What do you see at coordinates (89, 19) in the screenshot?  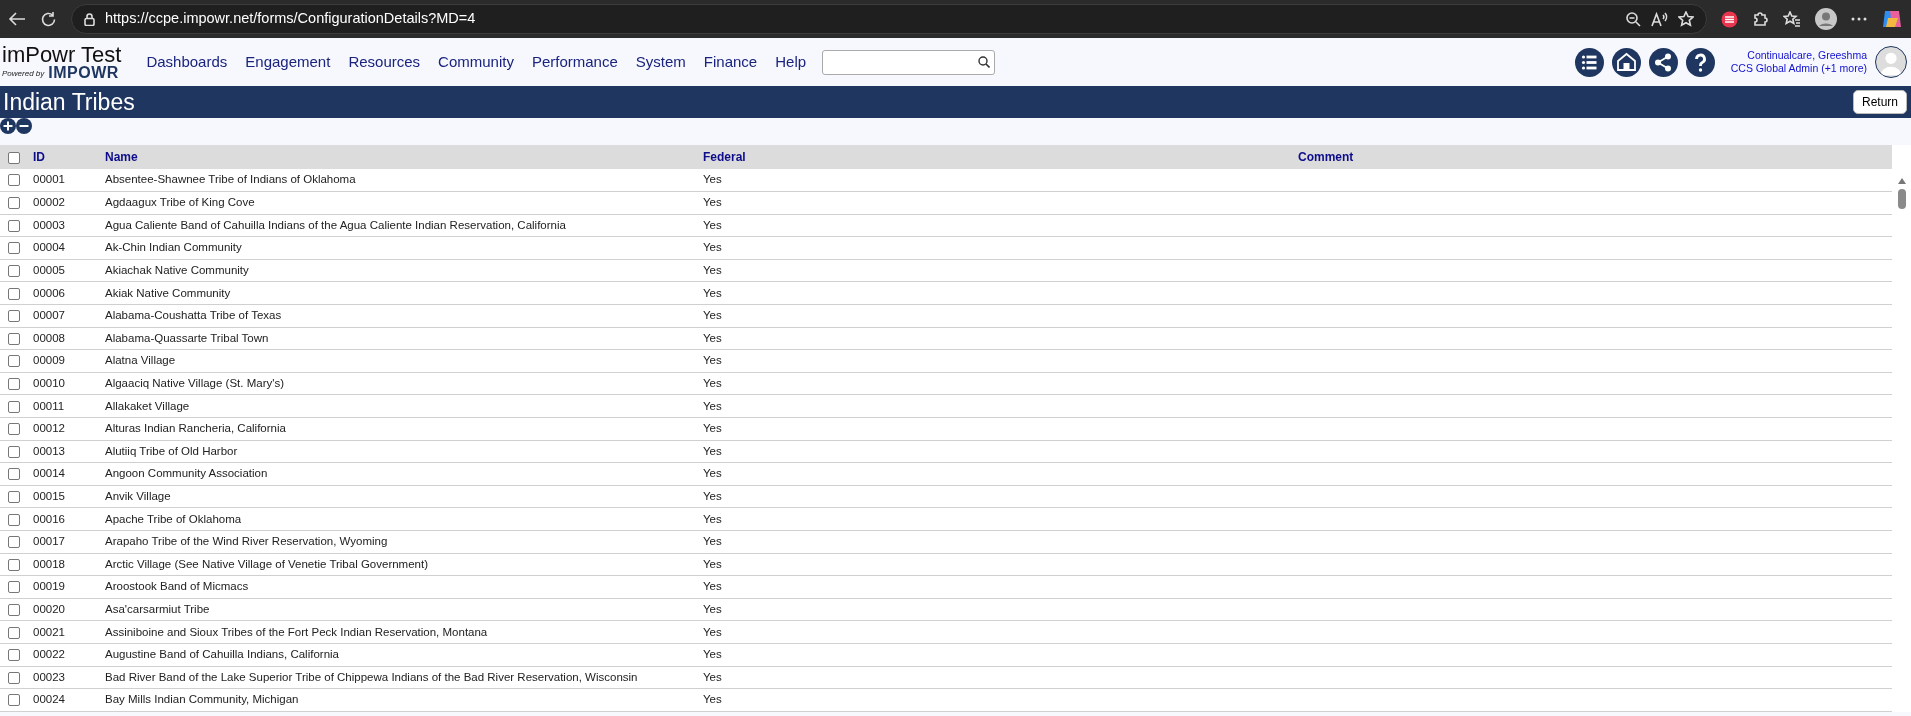 I see `lock-icon` at bounding box center [89, 19].